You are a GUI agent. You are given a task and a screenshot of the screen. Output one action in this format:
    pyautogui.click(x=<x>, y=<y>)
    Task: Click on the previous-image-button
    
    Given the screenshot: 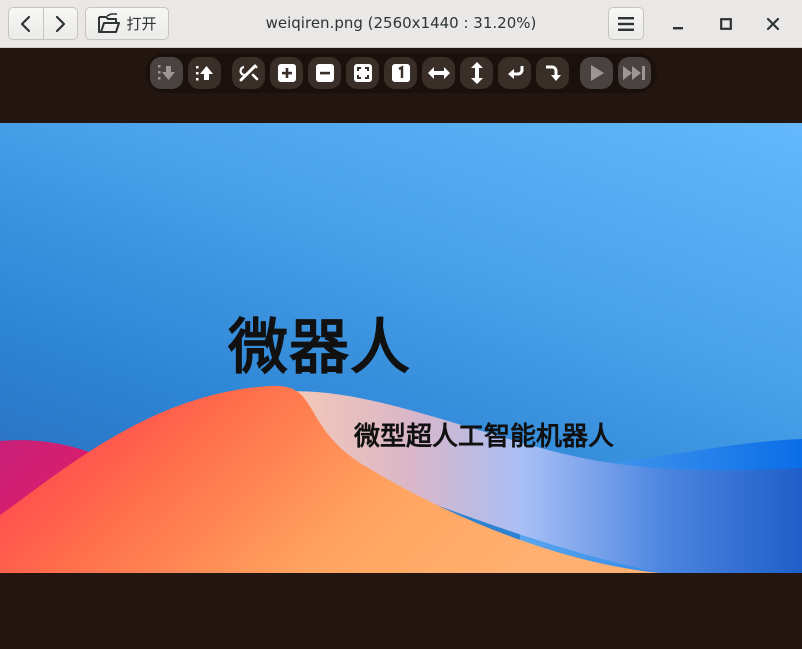 What is the action you would take?
    pyautogui.click(x=166, y=73)
    